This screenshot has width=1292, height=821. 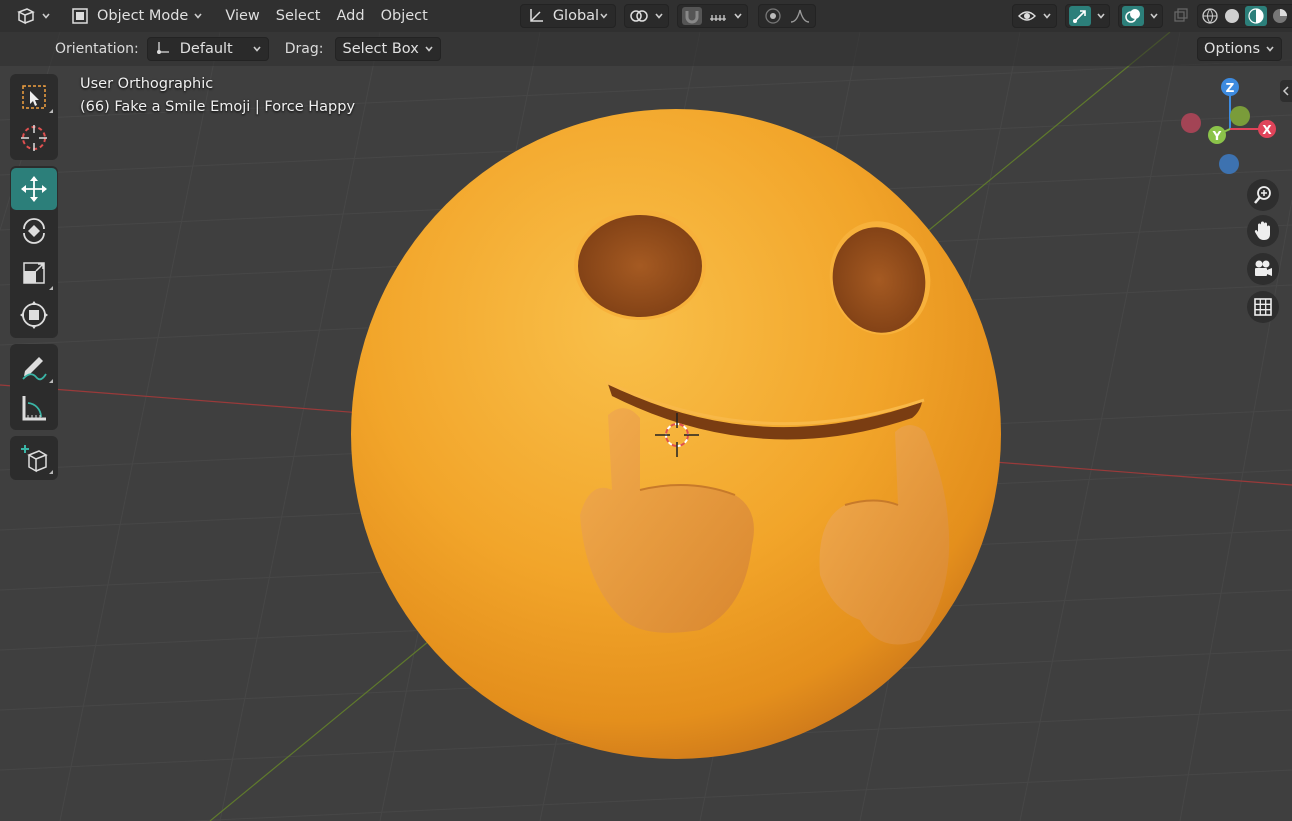 I want to click on x-axis-label: X, so click(x=1267, y=130).